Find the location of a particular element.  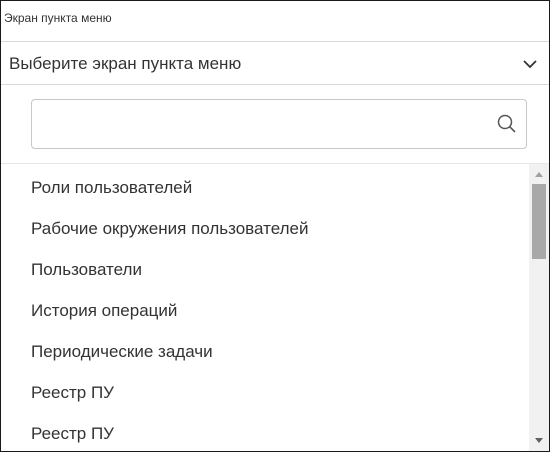

scrollbar is located at coordinates (539, 307).